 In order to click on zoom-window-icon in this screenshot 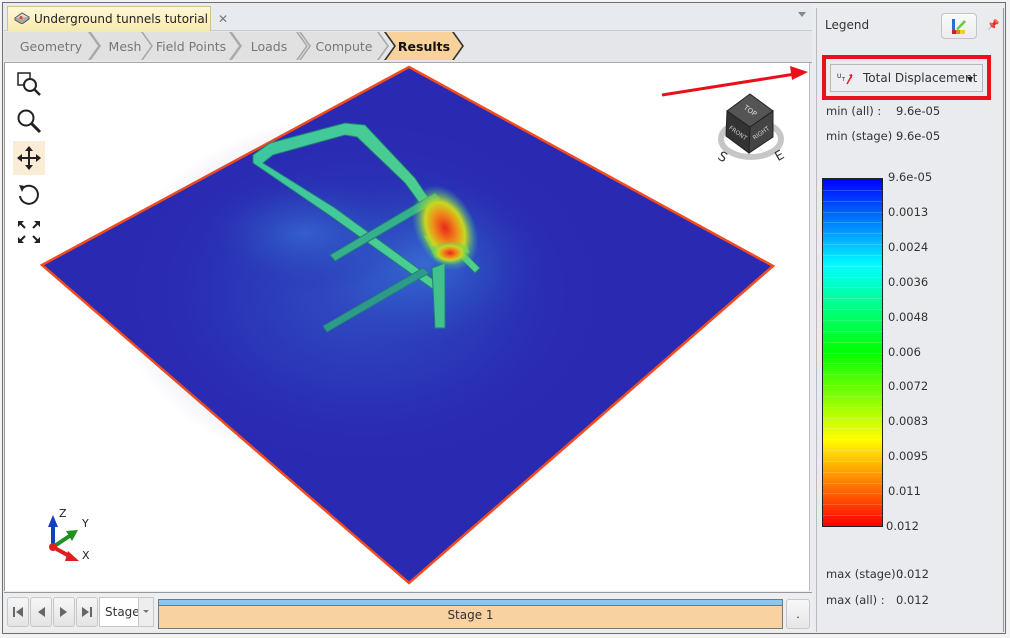, I will do `click(29, 84)`.